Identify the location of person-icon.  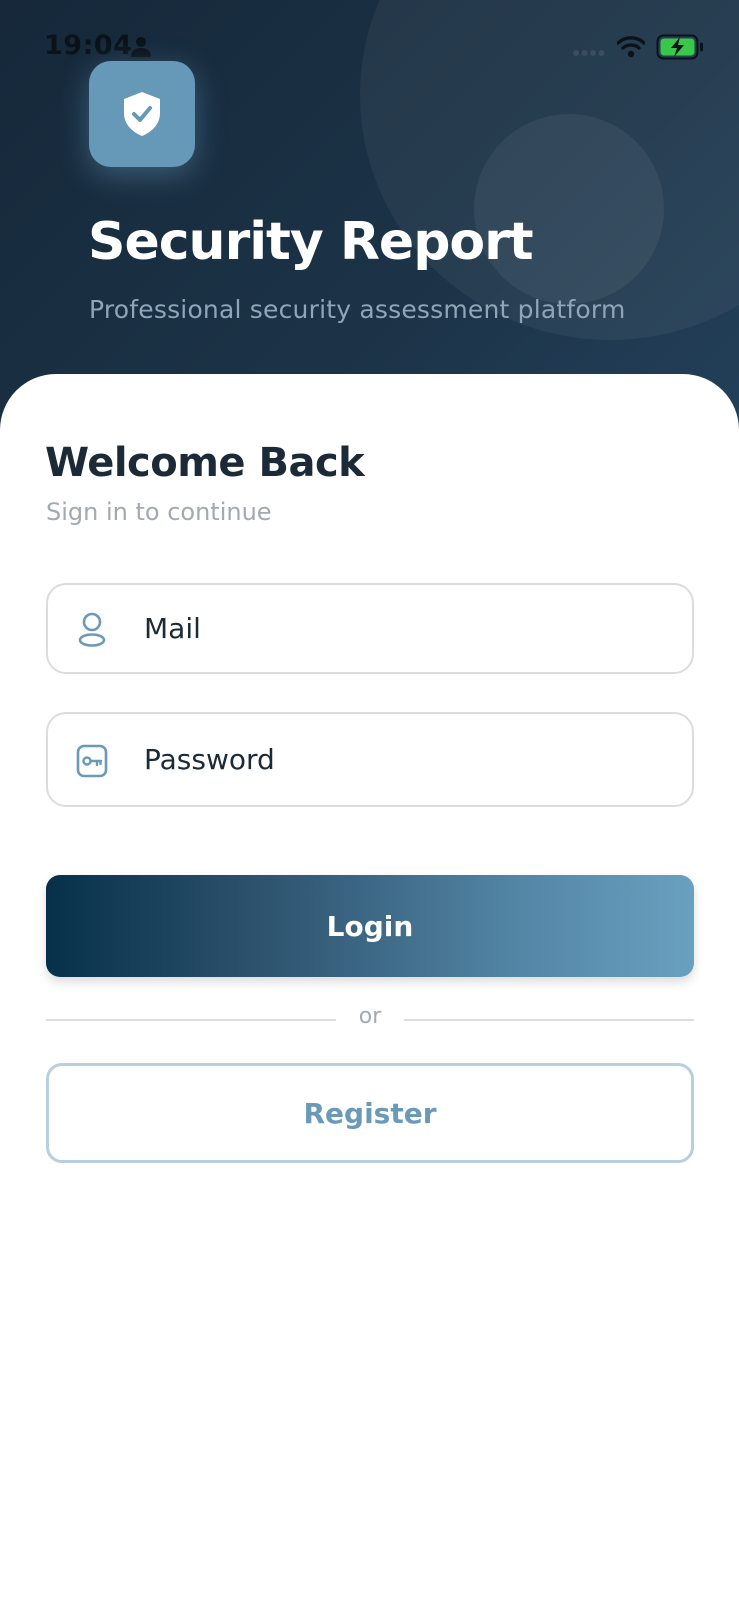
(141, 47).